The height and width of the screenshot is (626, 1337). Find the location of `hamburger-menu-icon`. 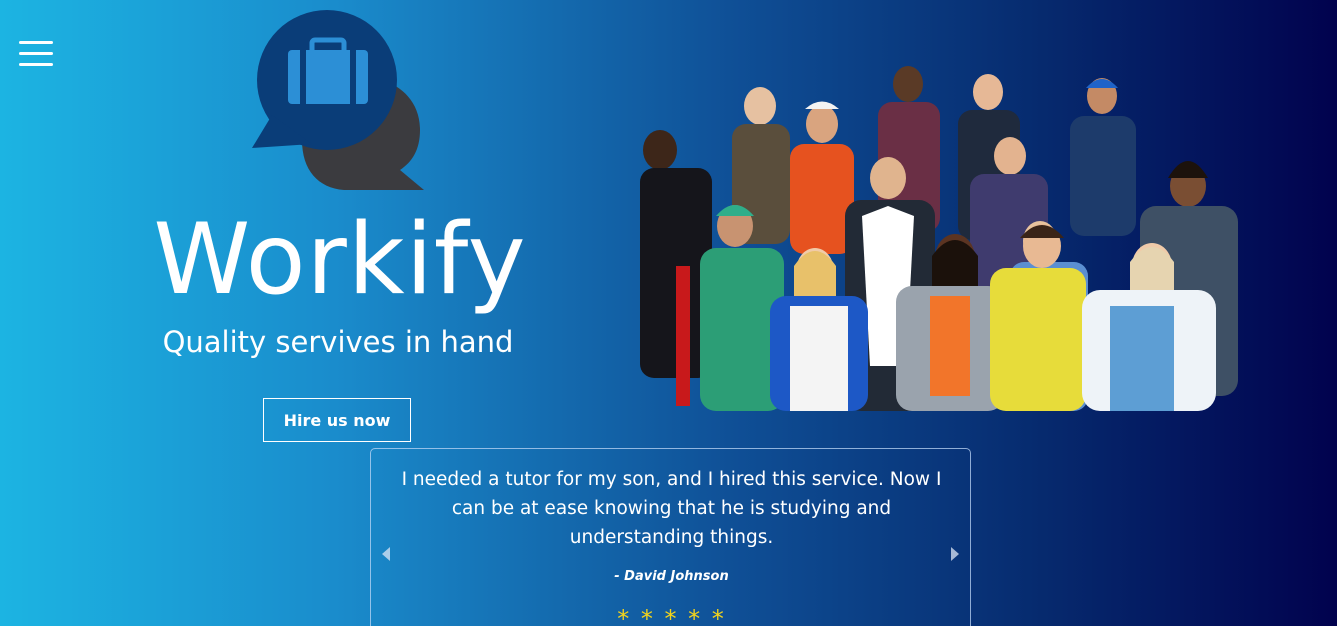

hamburger-menu-icon is located at coordinates (36, 54).